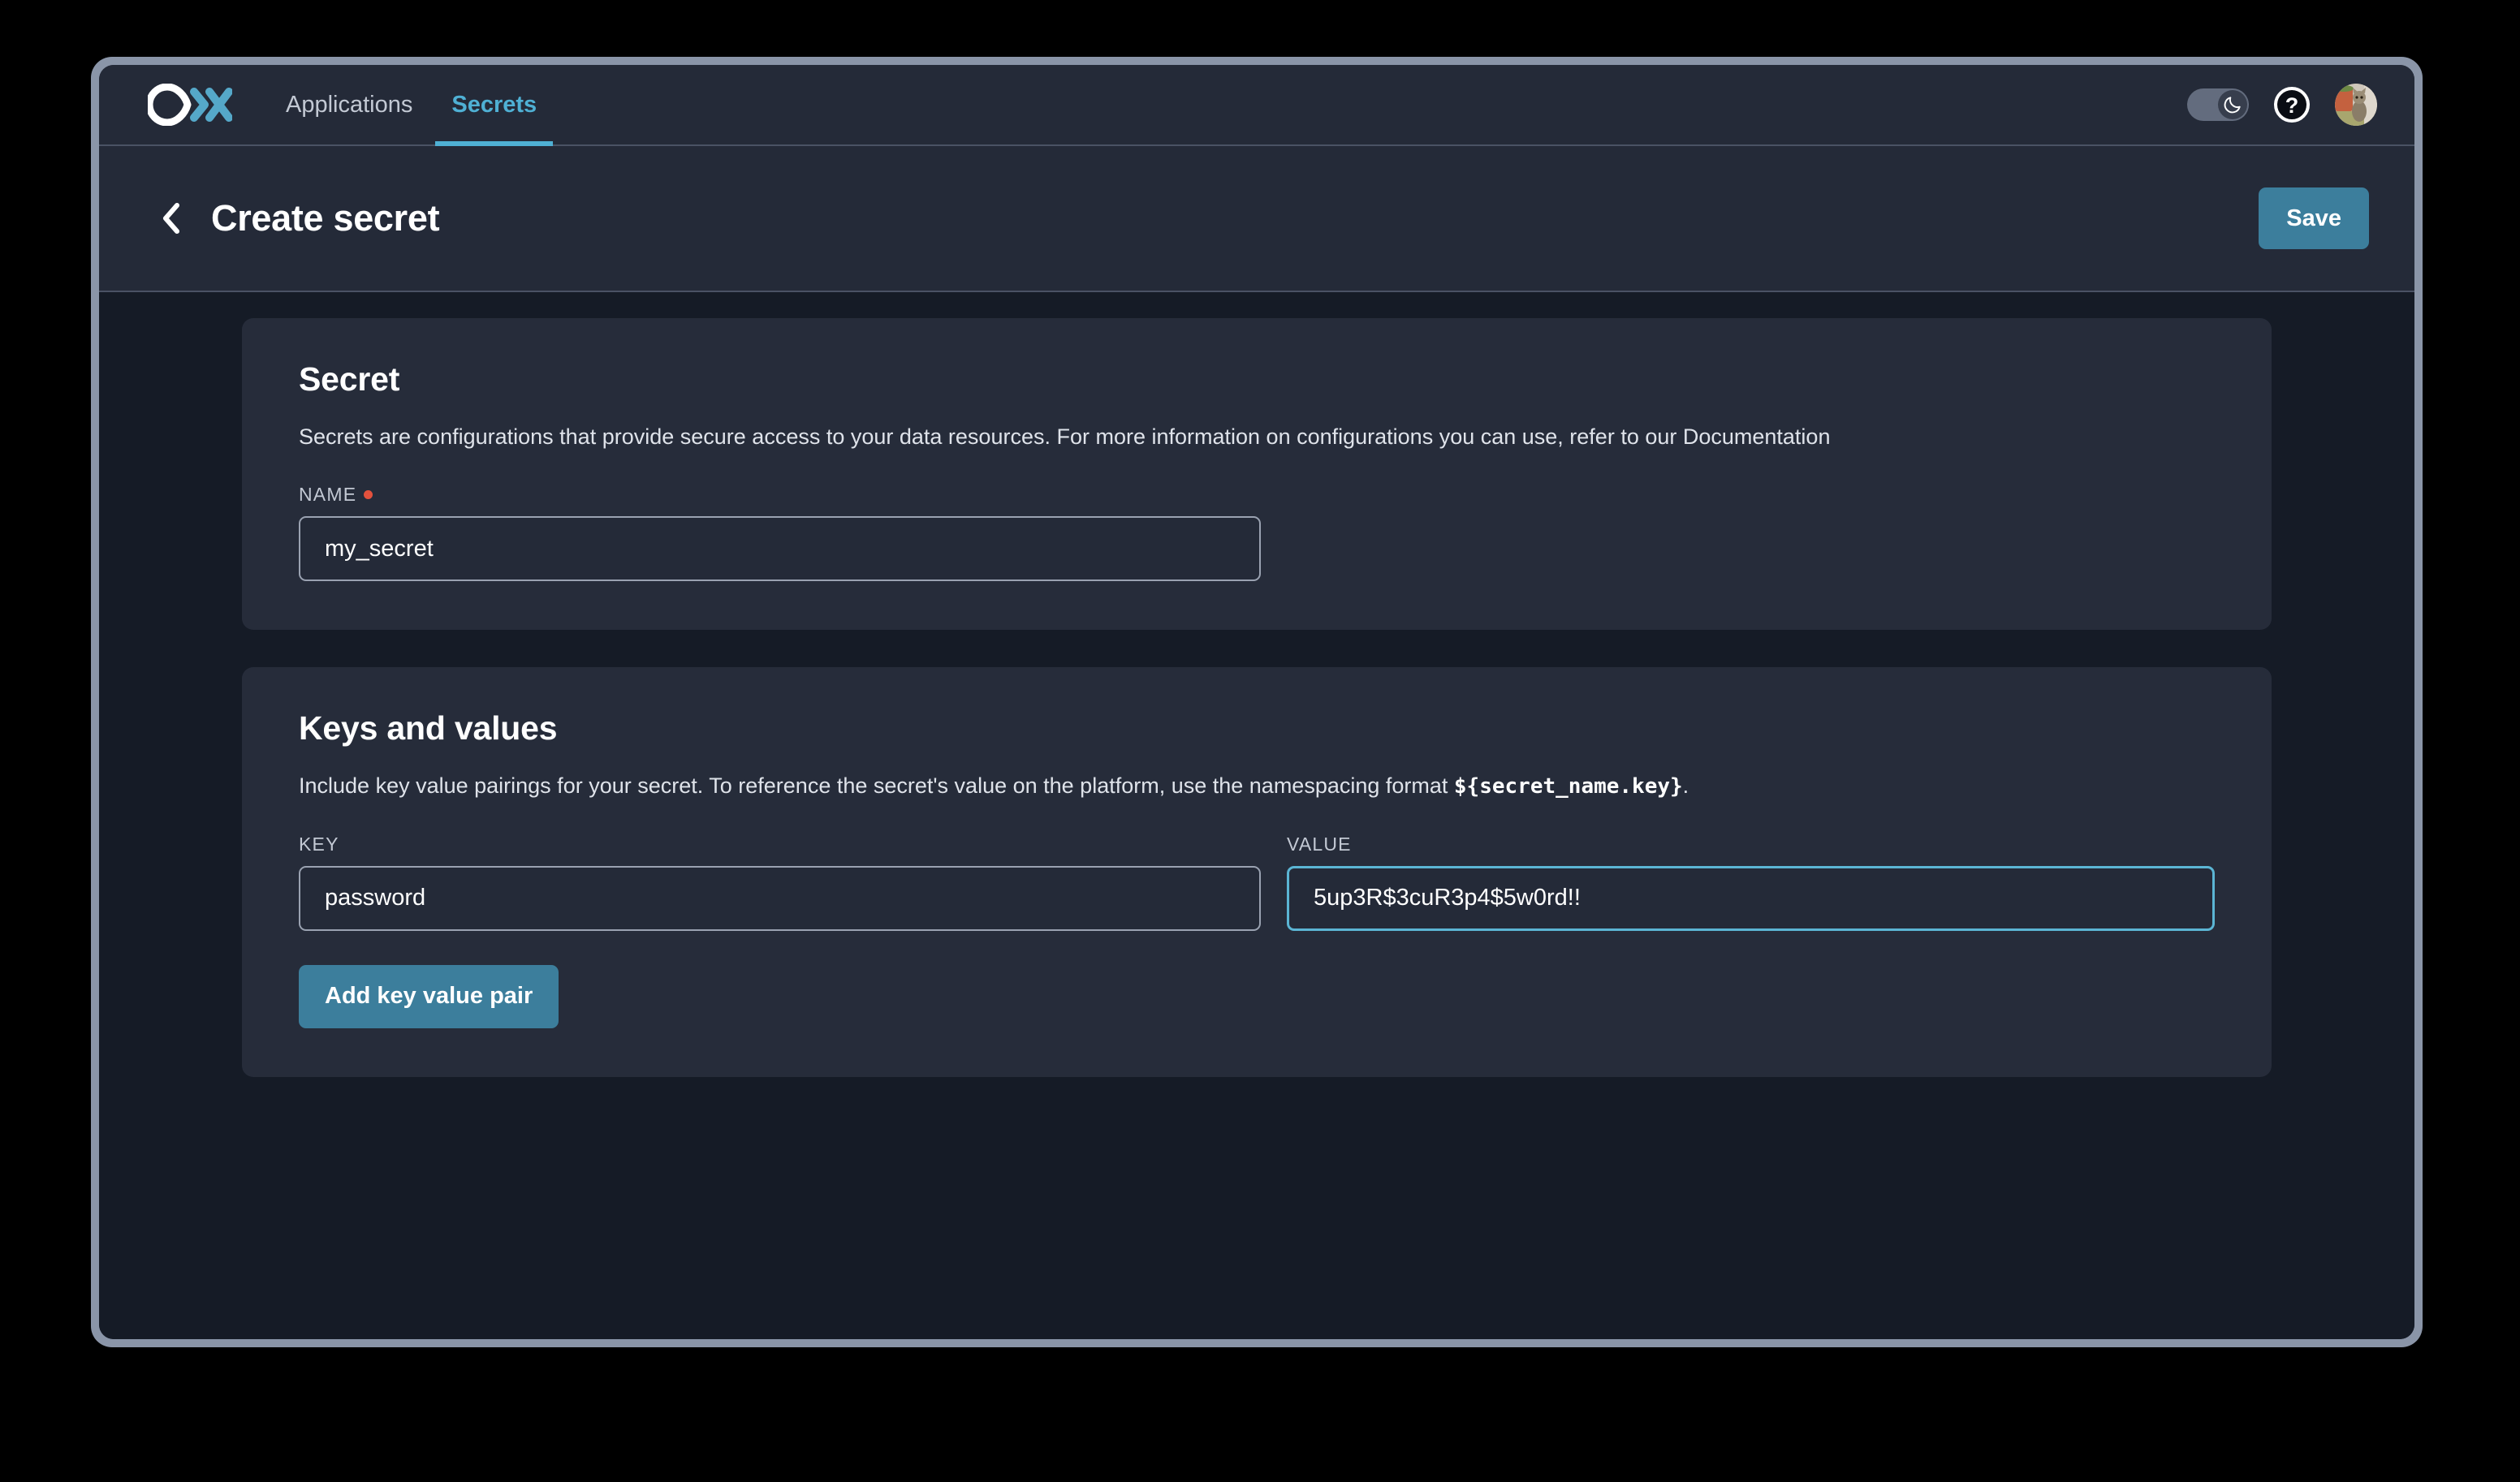  I want to click on toggle-knob, so click(2232, 104).